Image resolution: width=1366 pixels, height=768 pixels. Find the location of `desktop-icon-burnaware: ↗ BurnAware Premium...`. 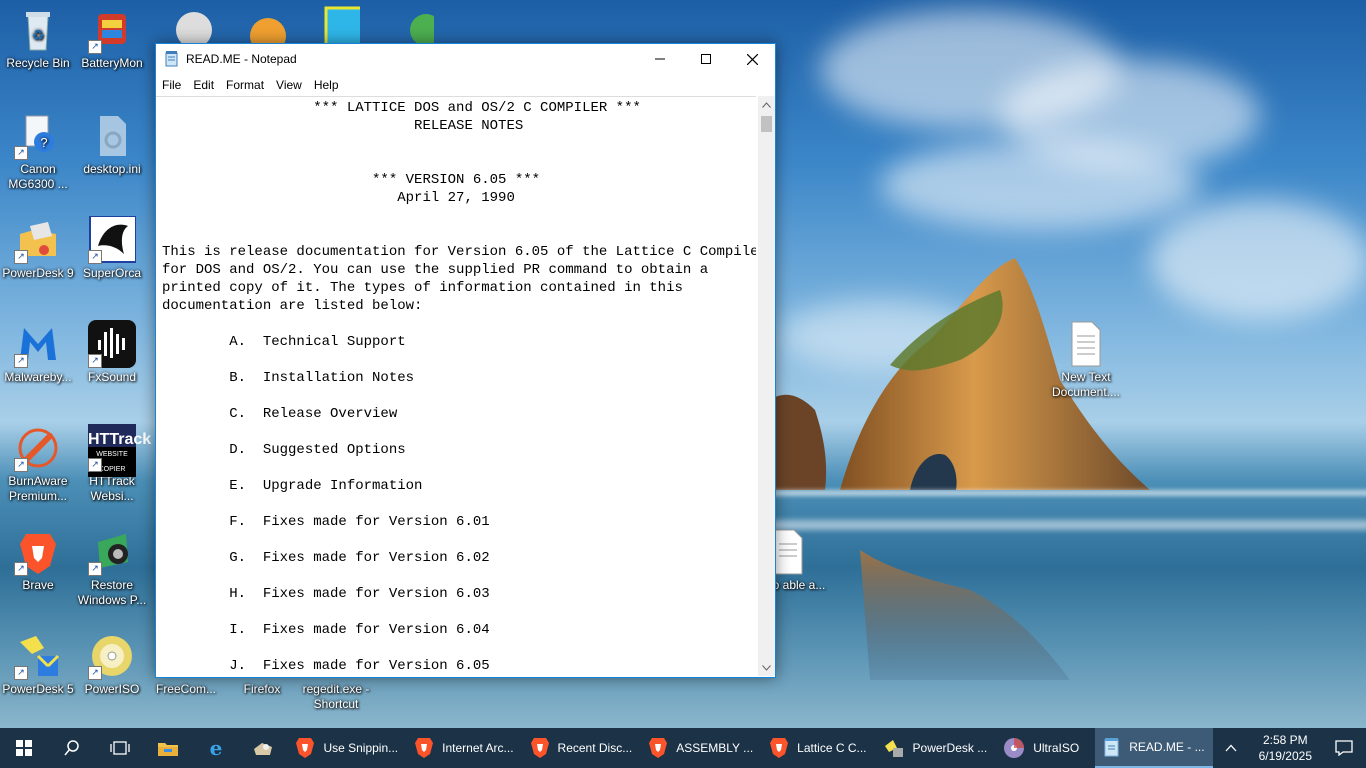

desktop-icon-burnaware: ↗ BurnAware Premium... is located at coordinates (38, 464).